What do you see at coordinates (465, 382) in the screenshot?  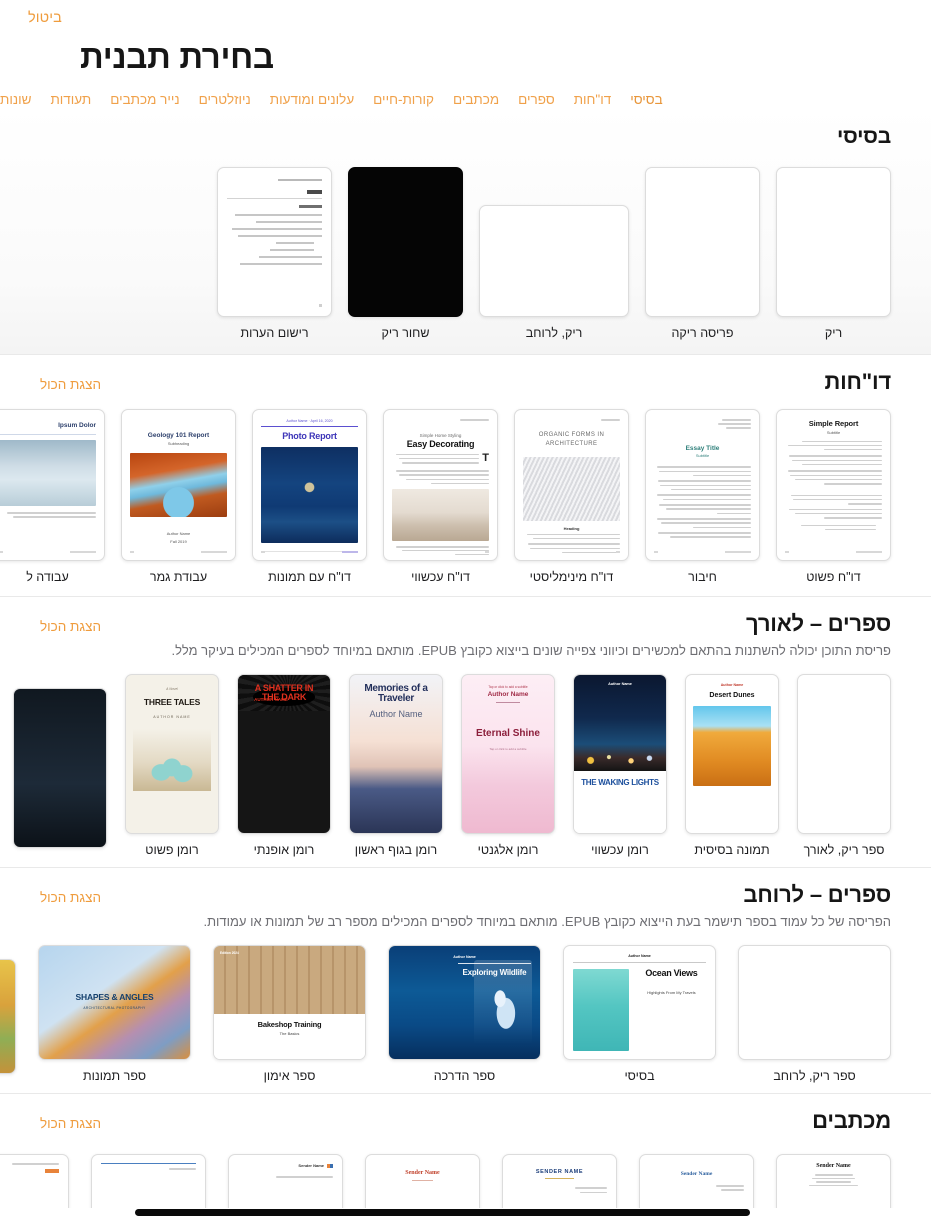 I see `section-reports-header: דו"חות הצגת הכול` at bounding box center [465, 382].